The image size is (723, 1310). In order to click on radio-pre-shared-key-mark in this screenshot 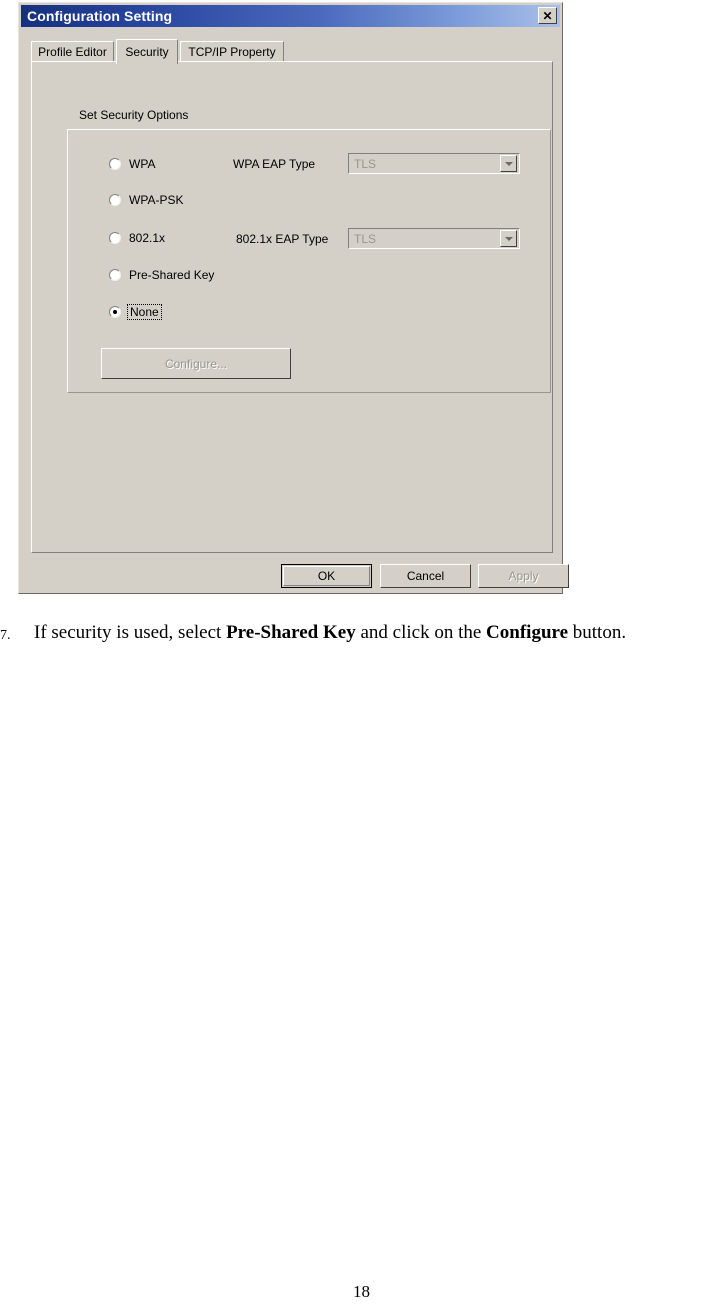, I will do `click(115, 275)`.